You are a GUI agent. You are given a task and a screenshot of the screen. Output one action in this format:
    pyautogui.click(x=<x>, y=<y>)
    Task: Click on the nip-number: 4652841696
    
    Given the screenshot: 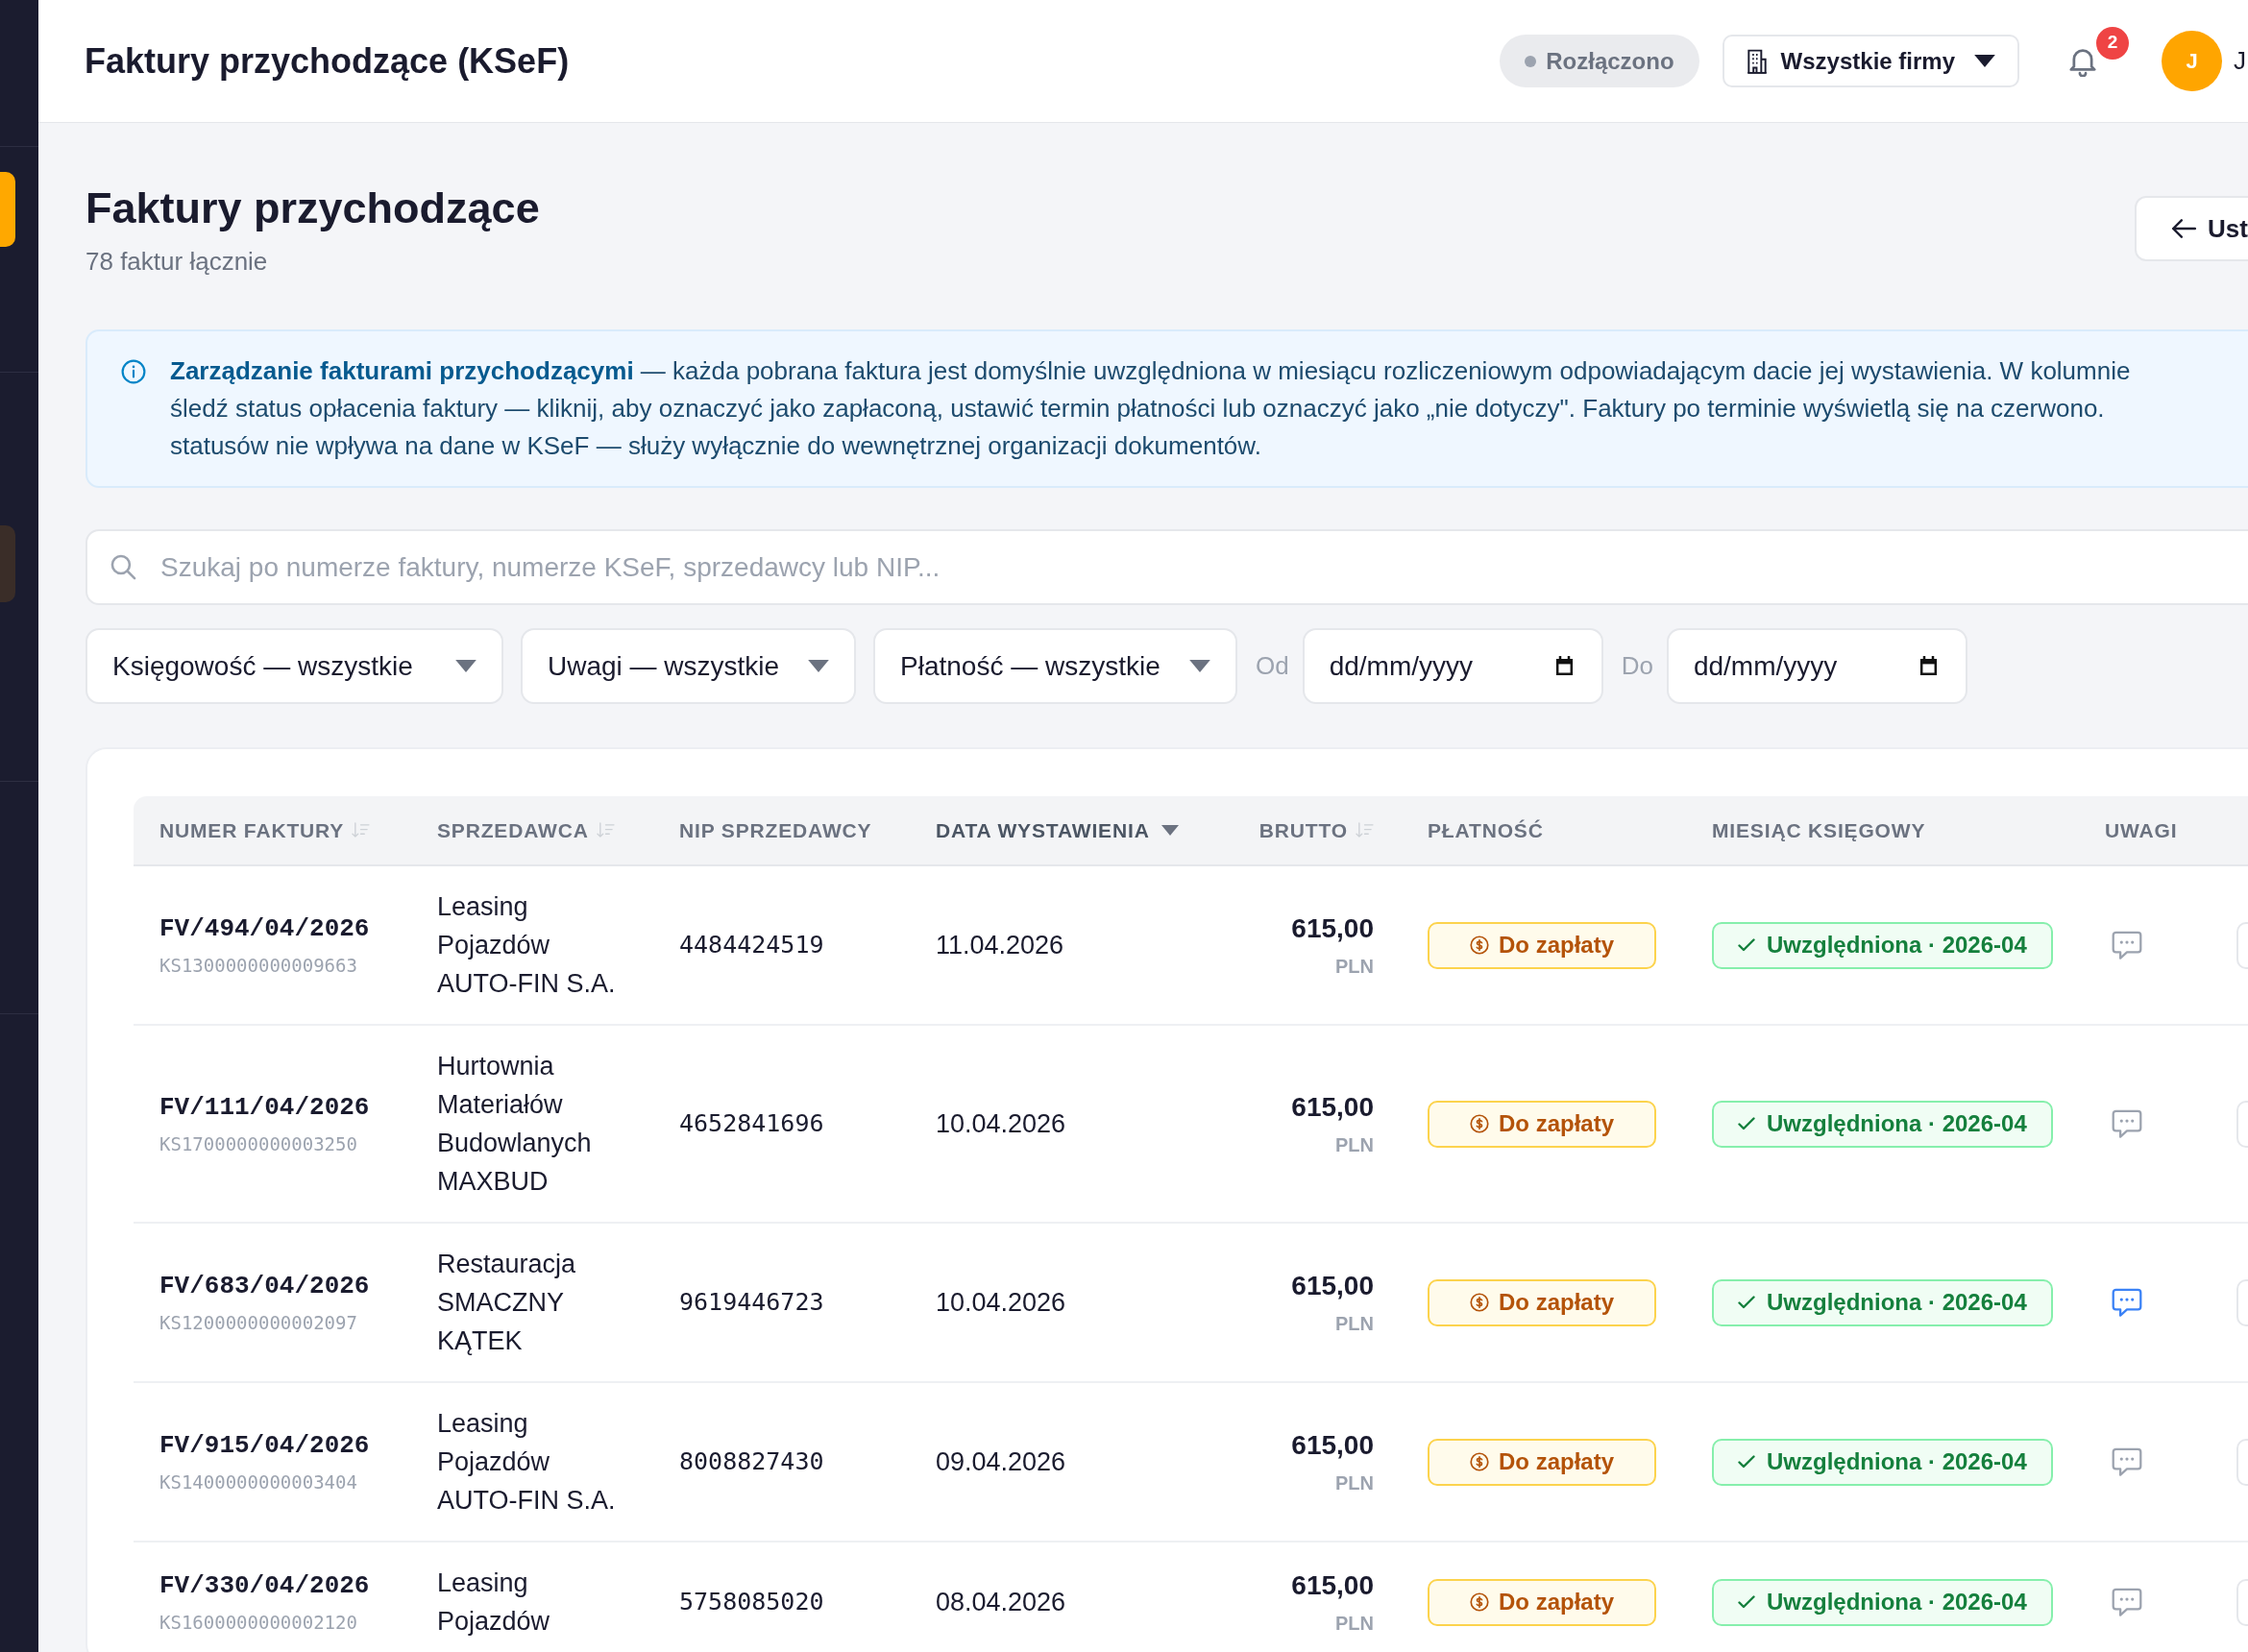 What is the action you would take?
    pyautogui.click(x=752, y=1123)
    